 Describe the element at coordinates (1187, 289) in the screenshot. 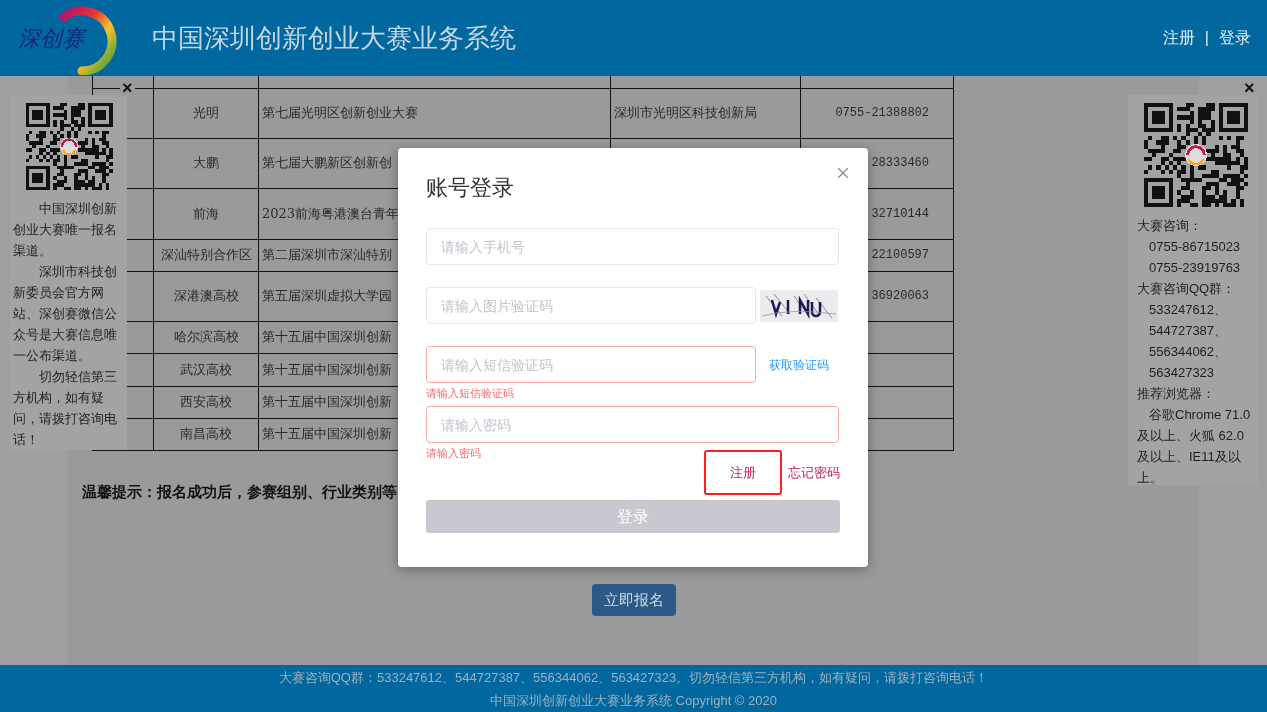

I see `info-text: 大赛咨询QQ群：` at that location.